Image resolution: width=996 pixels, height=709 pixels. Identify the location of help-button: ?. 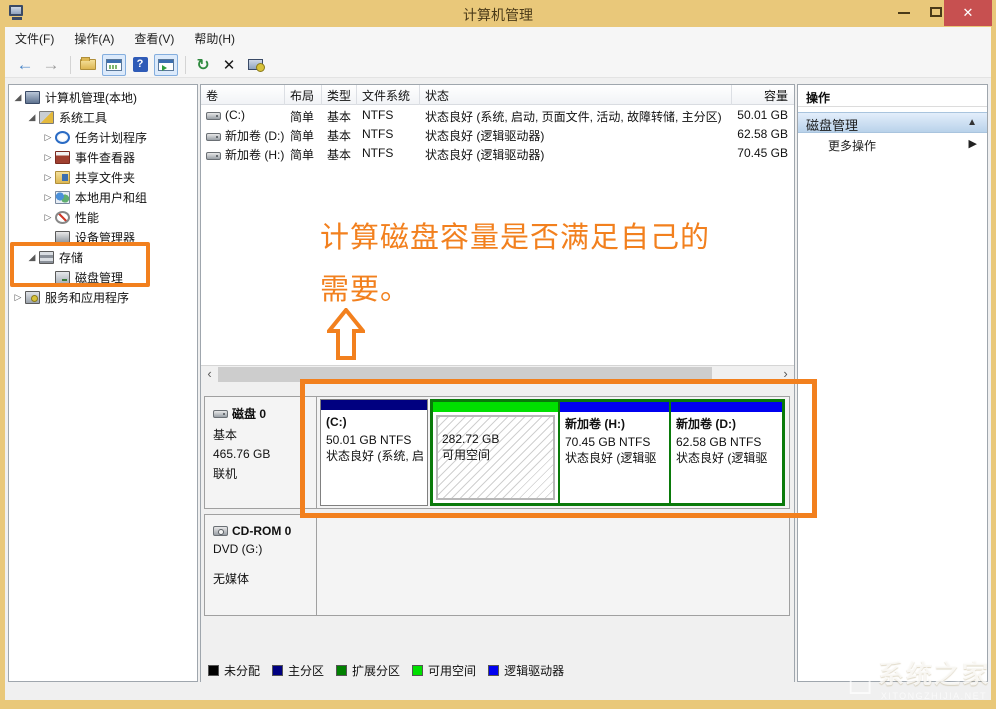
(140, 65).